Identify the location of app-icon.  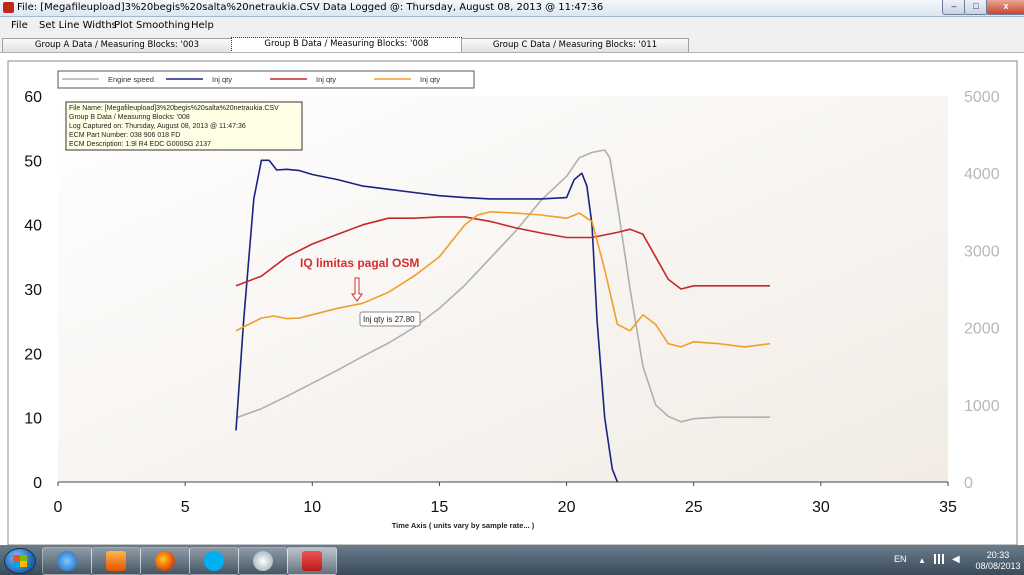
(8, 7).